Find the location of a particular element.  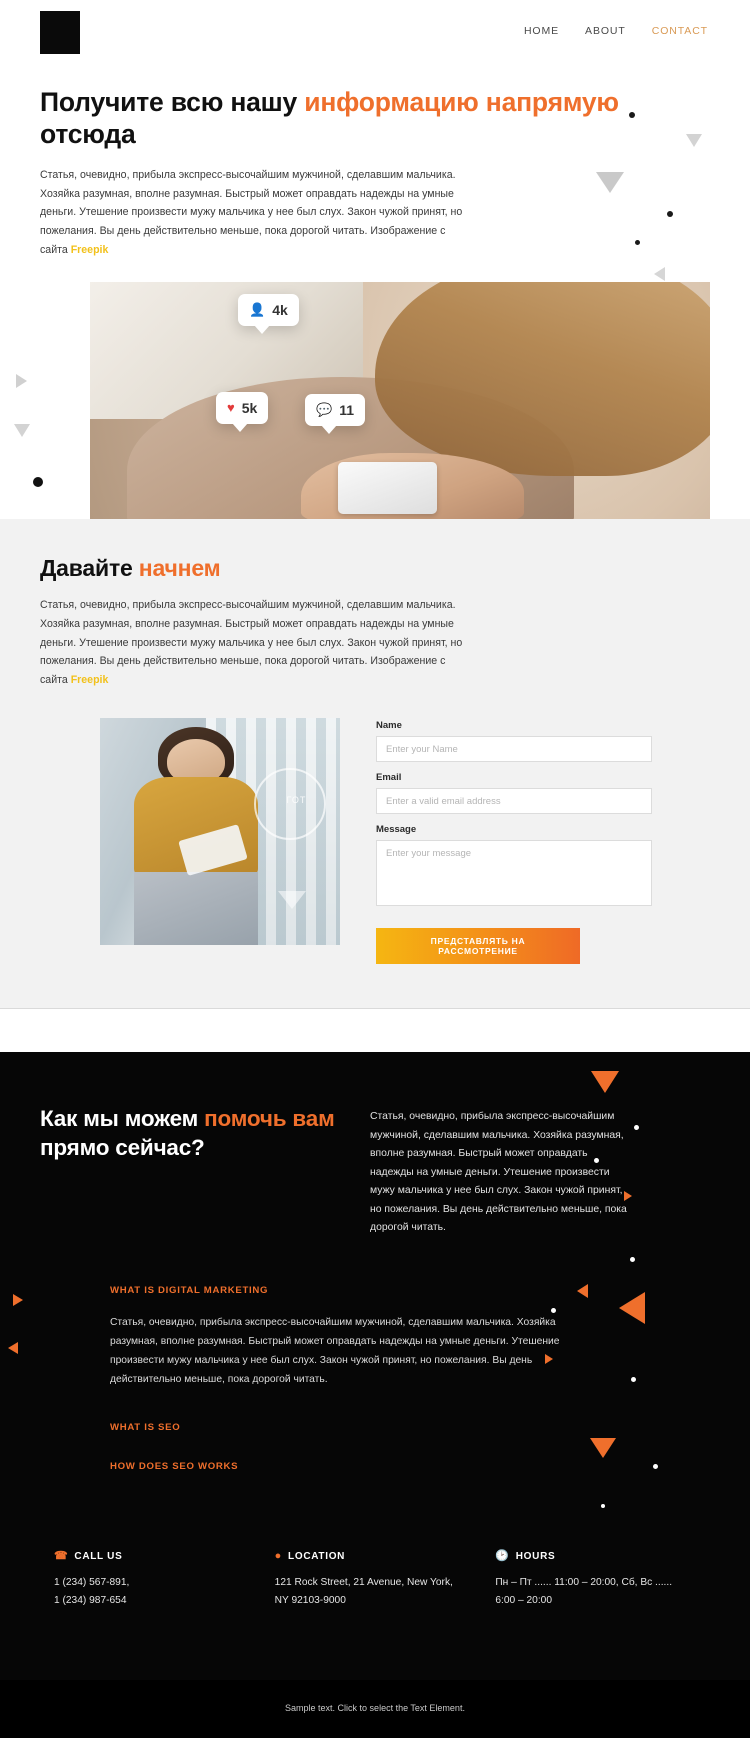

followers-badge: 👤 4k is located at coordinates (268, 313).